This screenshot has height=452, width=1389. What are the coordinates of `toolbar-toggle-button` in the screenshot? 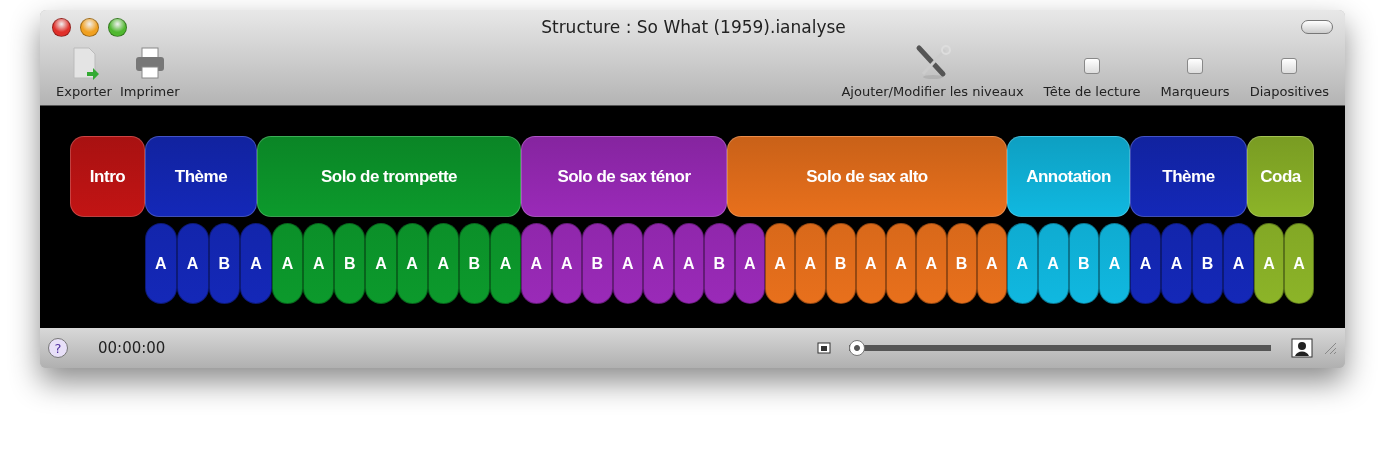 It's located at (1317, 27).